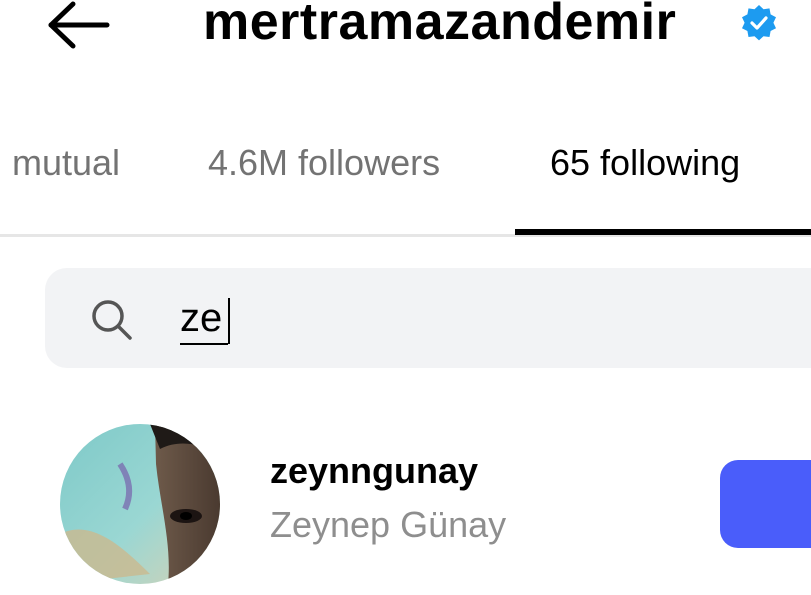  Describe the element at coordinates (374, 470) in the screenshot. I see `list-item-username: zeynngunay` at that location.